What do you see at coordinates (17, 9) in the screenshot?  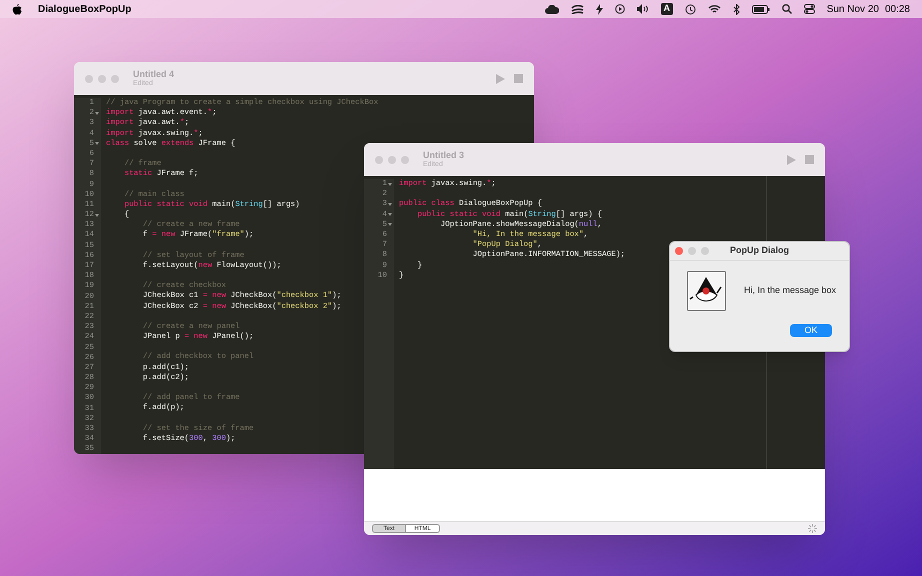 I see `apple-logo-icon` at bounding box center [17, 9].